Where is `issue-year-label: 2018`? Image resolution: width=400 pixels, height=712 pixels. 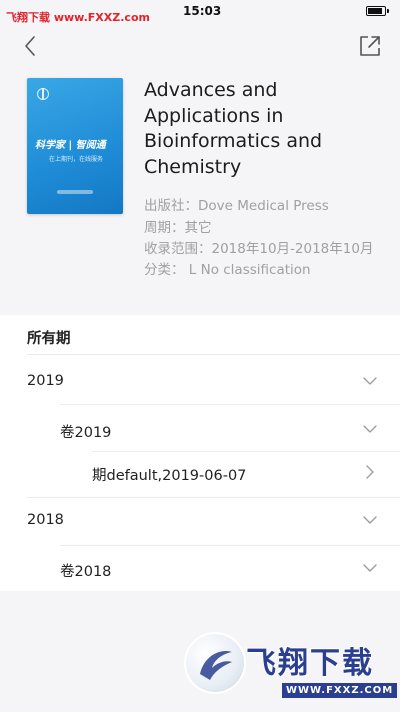
issue-year-label: 2018 is located at coordinates (45, 520).